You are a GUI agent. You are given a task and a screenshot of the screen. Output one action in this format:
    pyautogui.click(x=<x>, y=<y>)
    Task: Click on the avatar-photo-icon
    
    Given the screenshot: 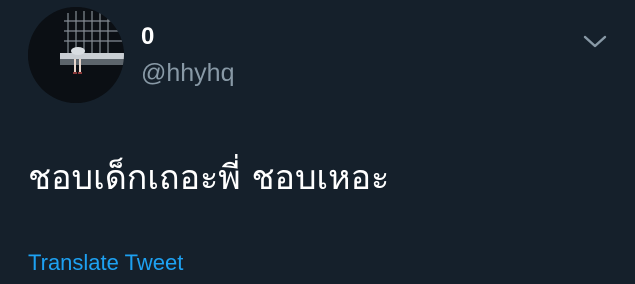 What is the action you would take?
    pyautogui.click(x=76, y=55)
    